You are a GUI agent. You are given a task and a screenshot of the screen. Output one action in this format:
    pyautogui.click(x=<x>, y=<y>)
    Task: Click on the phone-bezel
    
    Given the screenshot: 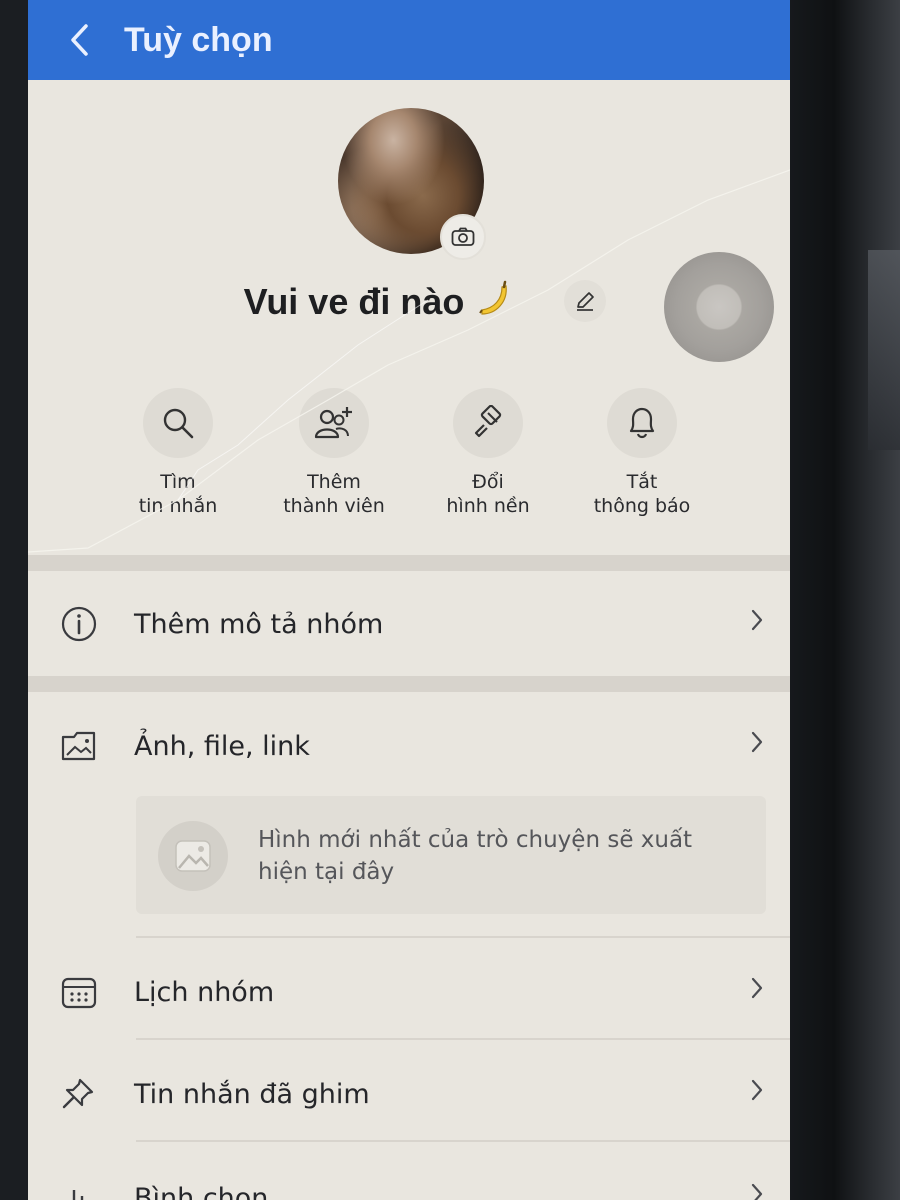 What is the action you would take?
    pyautogui.click(x=845, y=600)
    